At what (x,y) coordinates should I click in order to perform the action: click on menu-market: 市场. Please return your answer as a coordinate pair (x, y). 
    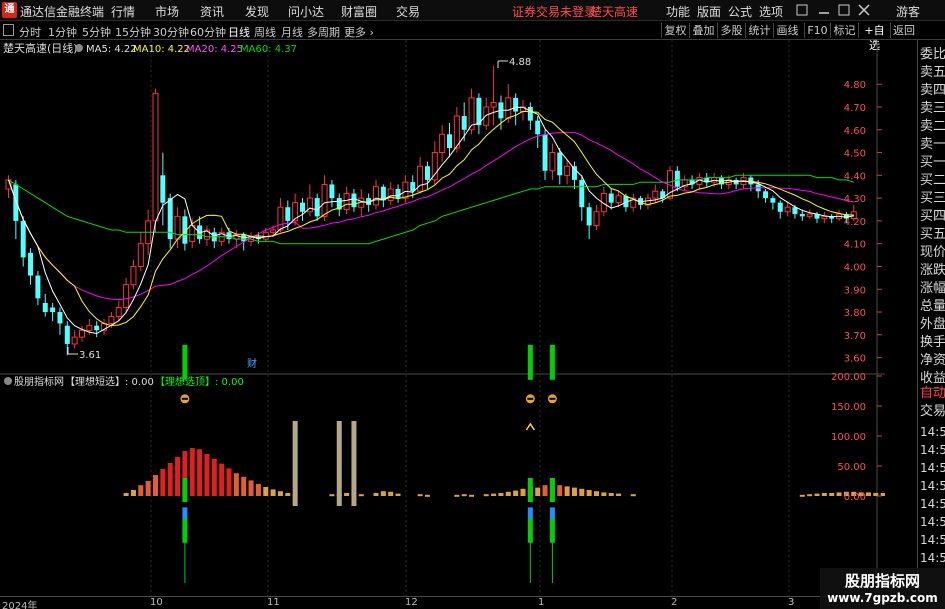
    Looking at the image, I should click on (167, 11).